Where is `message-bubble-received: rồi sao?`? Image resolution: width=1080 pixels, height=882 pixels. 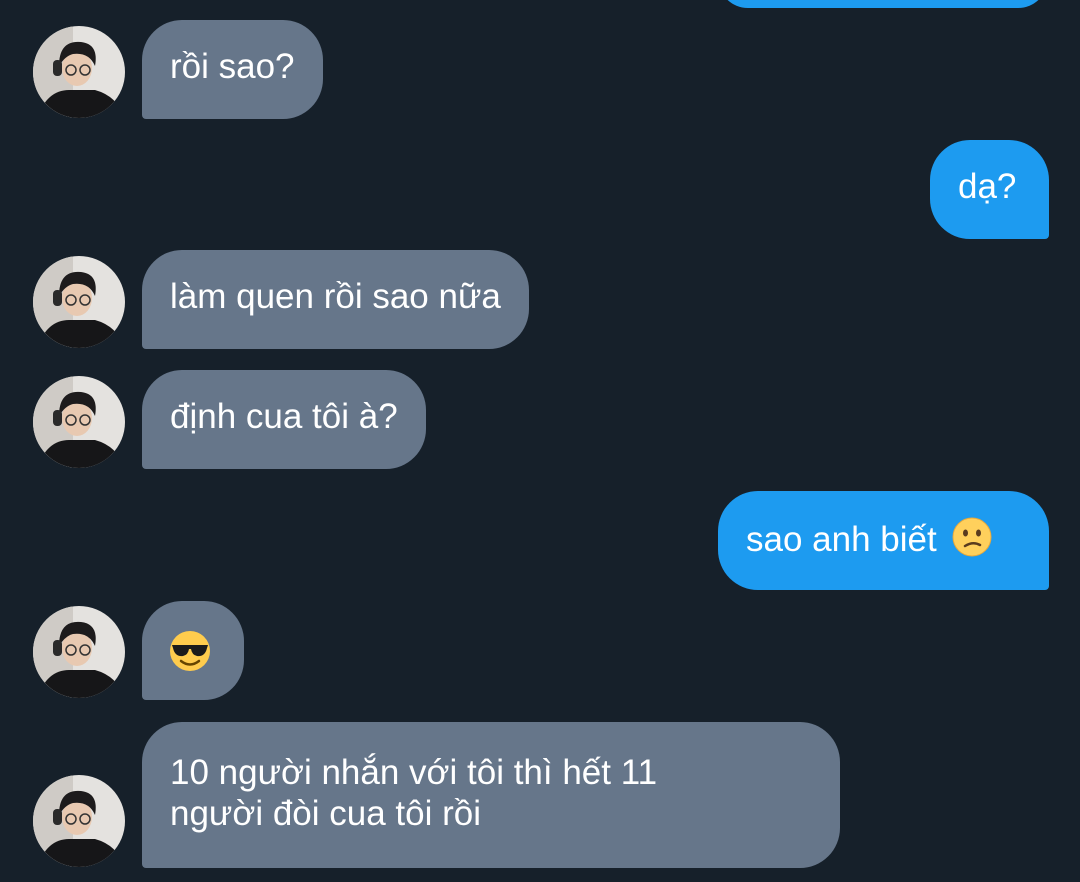
message-bubble-received: rồi sao? is located at coordinates (232, 69).